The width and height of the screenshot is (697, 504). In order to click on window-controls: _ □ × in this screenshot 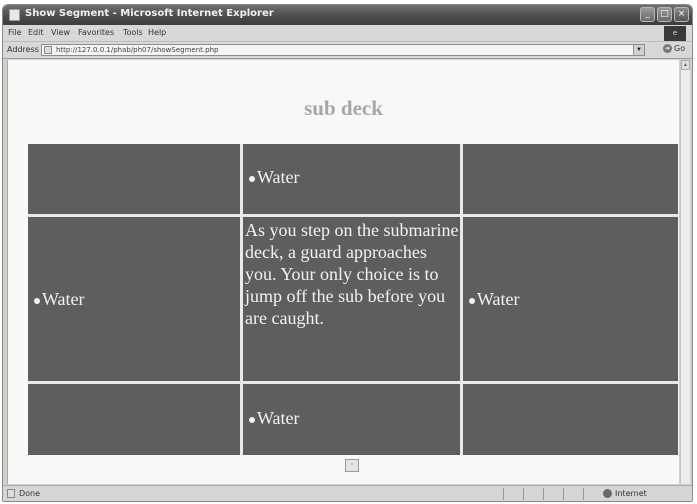, I will do `click(664, 14)`.